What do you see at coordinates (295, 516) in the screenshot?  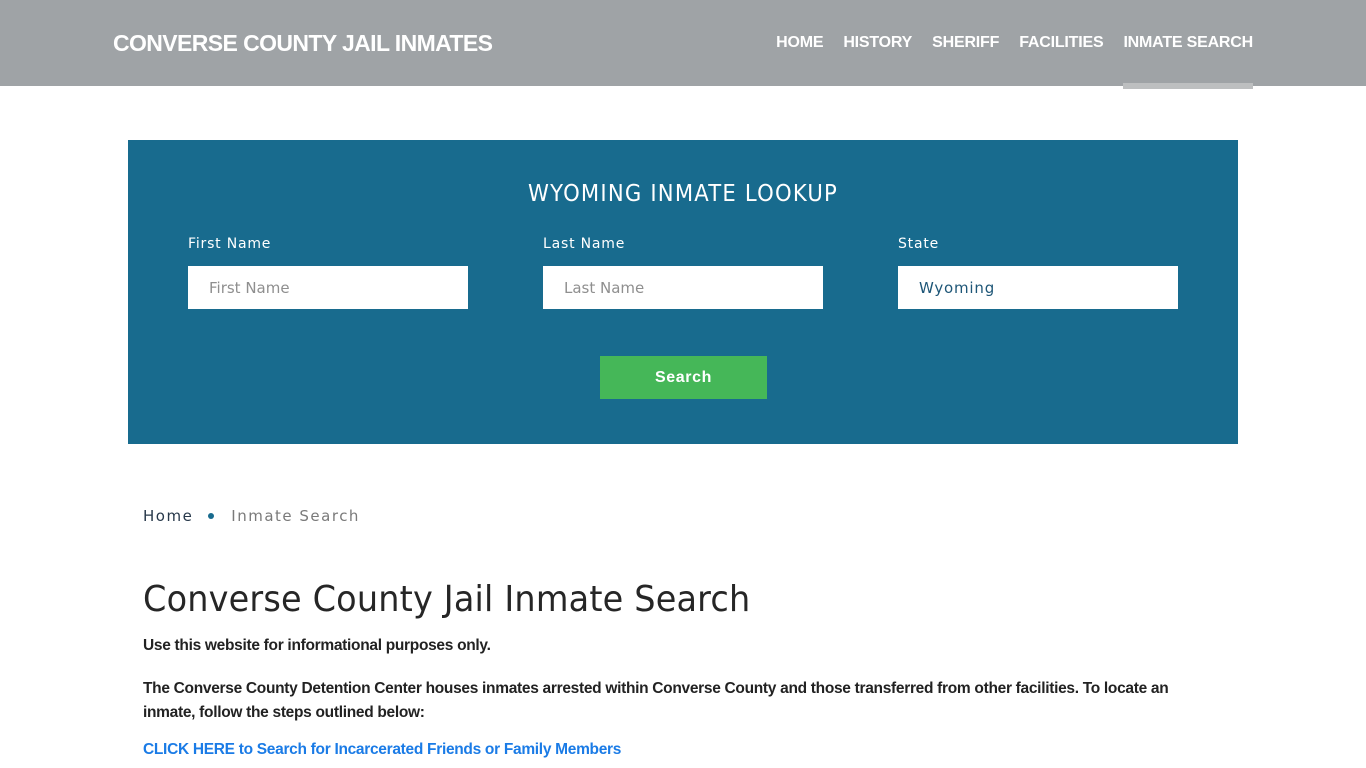 I see `breadcrumb-current: Inmate Search` at bounding box center [295, 516].